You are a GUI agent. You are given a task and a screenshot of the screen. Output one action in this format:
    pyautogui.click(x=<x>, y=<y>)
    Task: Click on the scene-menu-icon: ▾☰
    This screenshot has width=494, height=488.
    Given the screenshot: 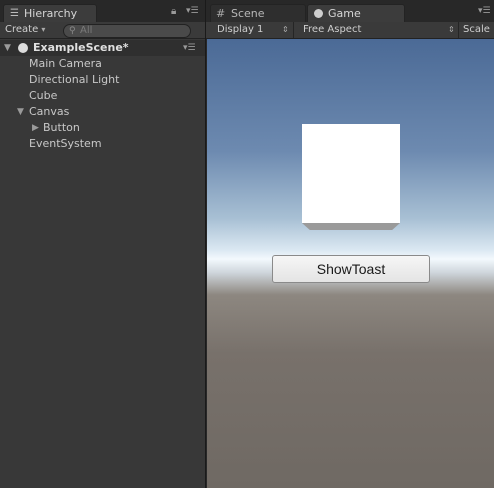 What is the action you would take?
    pyautogui.click(x=189, y=48)
    